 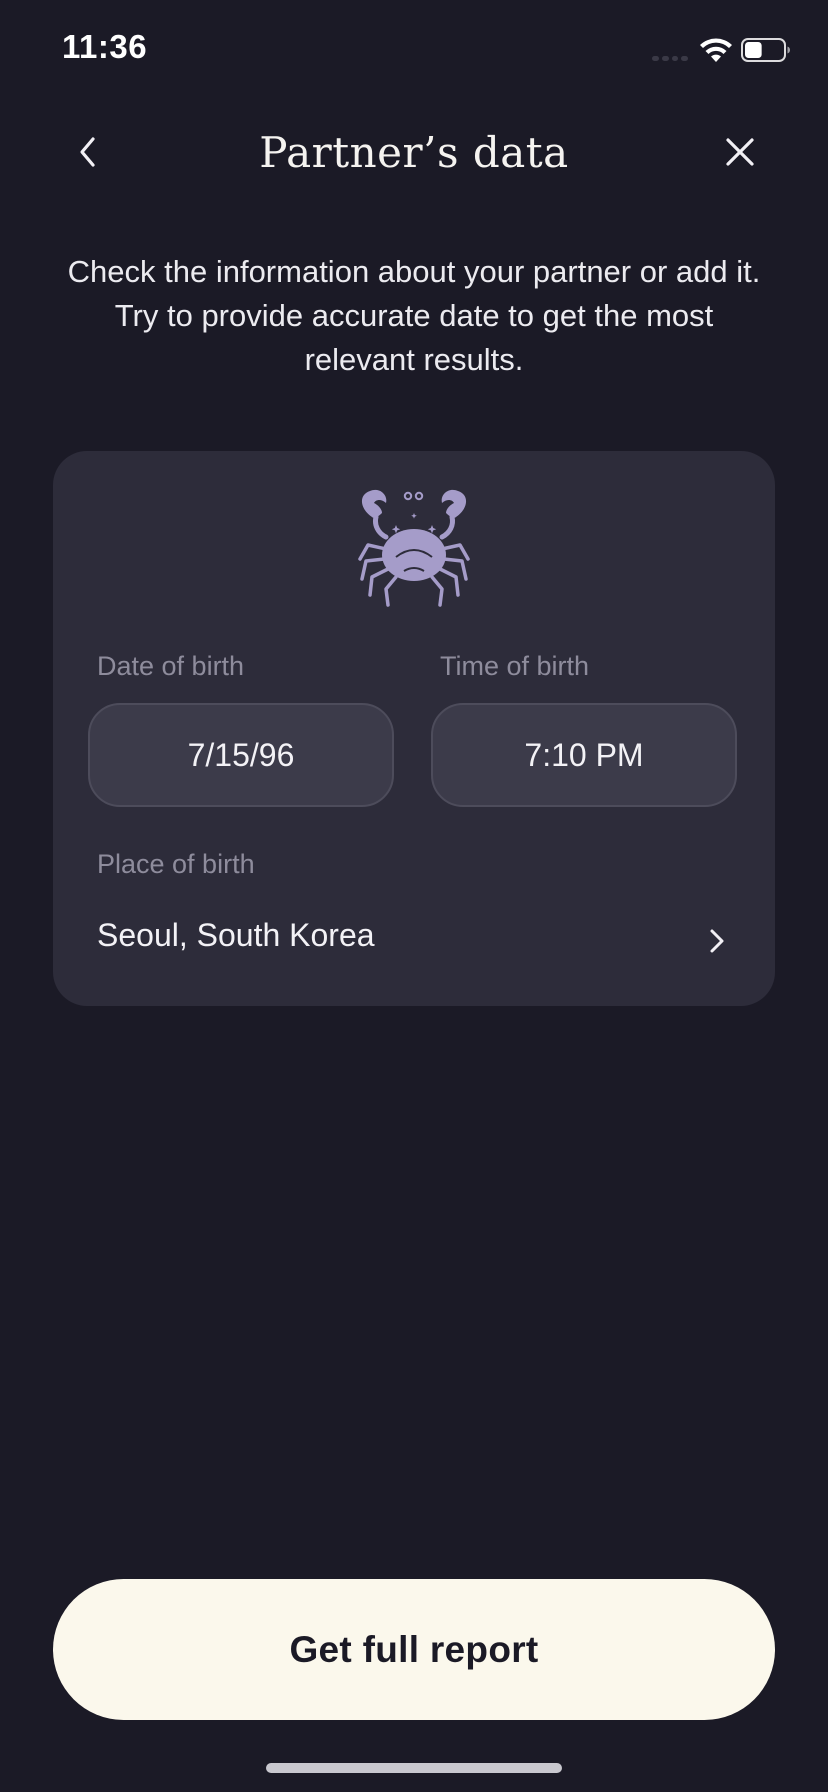 I want to click on home-indicator, so click(x=414, y=1768).